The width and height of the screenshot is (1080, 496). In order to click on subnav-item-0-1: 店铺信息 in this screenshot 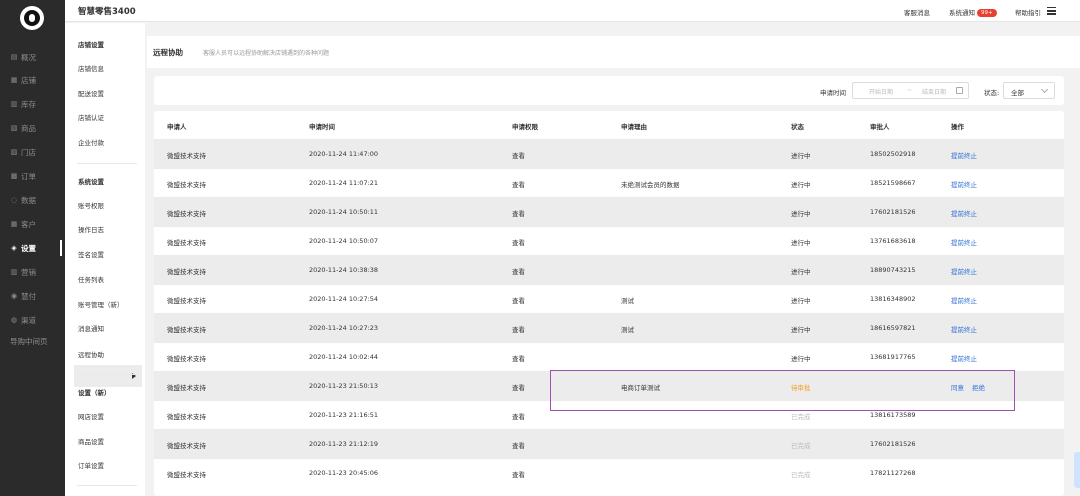, I will do `click(91, 69)`.